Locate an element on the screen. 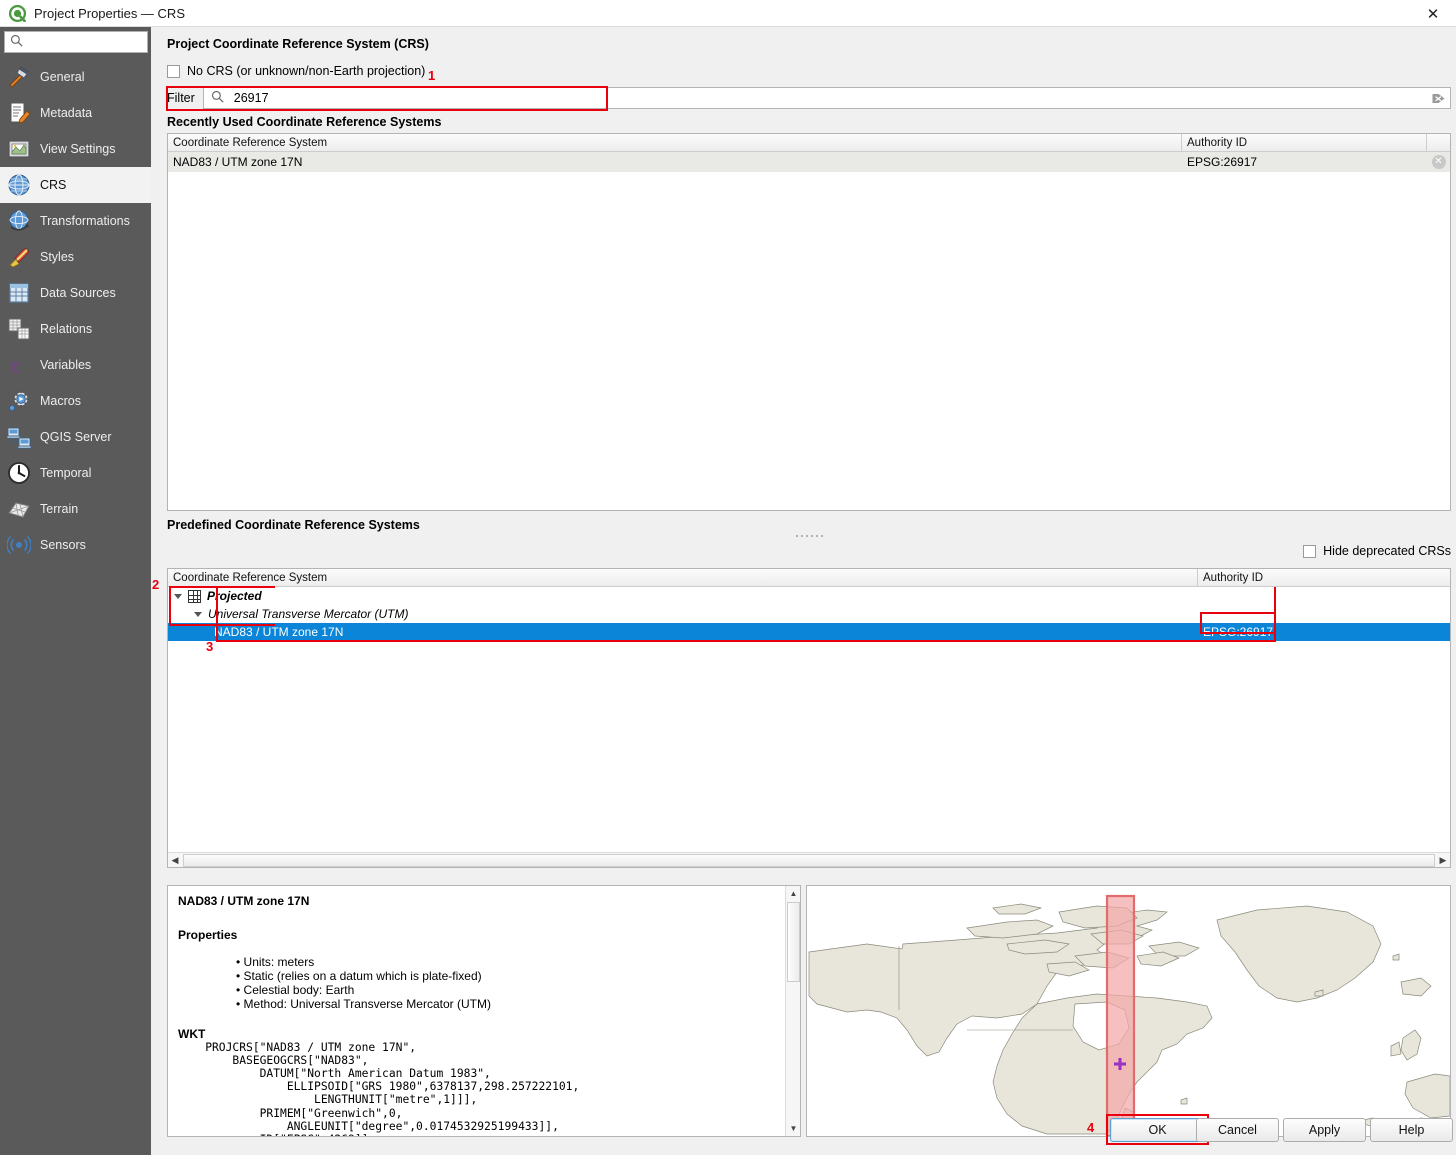 The image size is (1456, 1155). crs-details-title: NAD83 / UTM zone 17N is located at coordinates (244, 901).